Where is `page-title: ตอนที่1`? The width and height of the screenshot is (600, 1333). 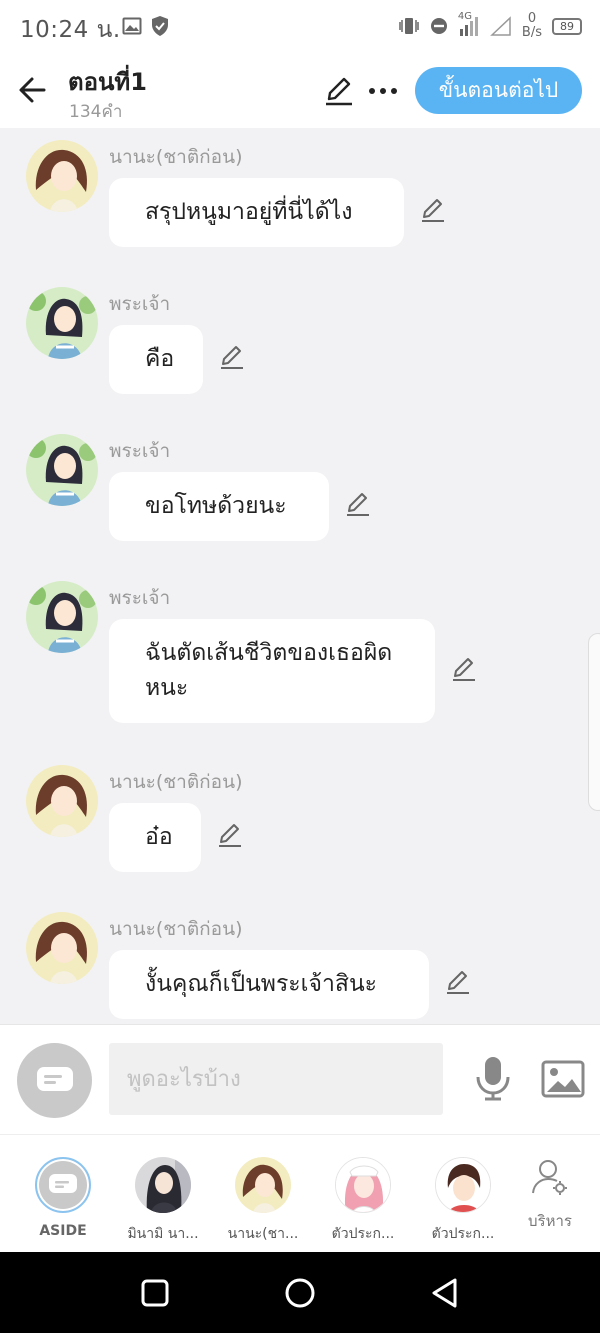 page-title: ตอนที่1 is located at coordinates (107, 82).